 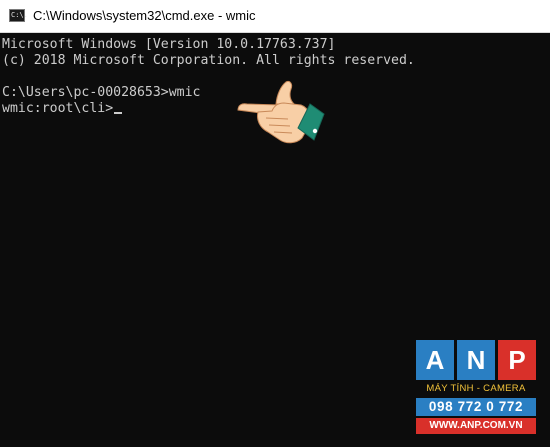 What do you see at coordinates (476, 360) in the screenshot?
I see `logo-letter-n: N` at bounding box center [476, 360].